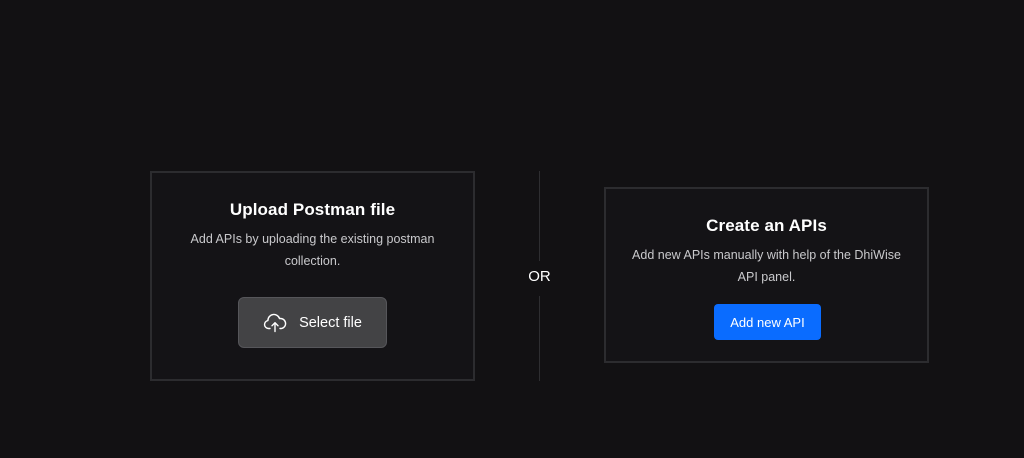 The width and height of the screenshot is (1024, 458). What do you see at coordinates (539, 276) in the screenshot?
I see `or-separator: OR` at bounding box center [539, 276].